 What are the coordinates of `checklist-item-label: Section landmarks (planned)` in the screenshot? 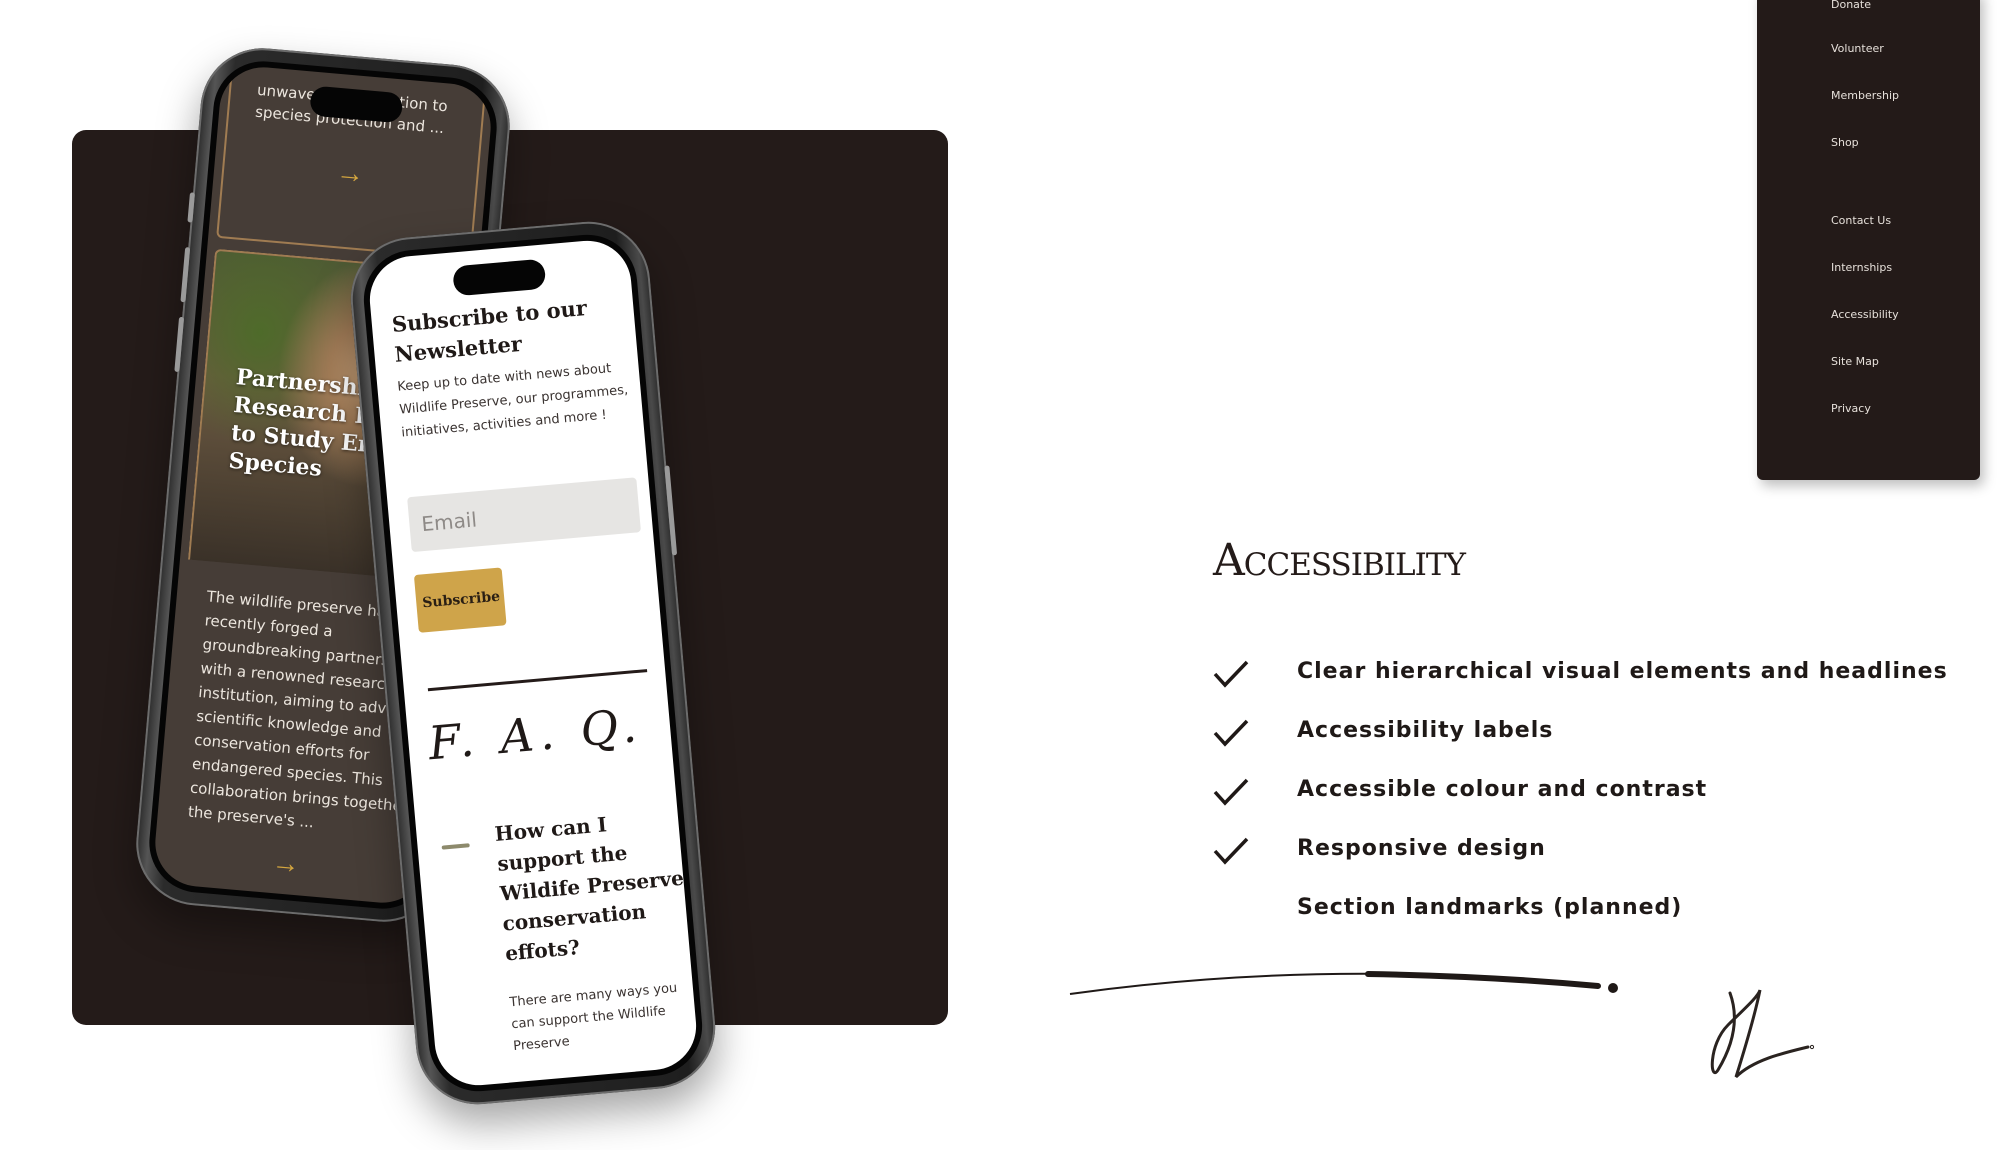 It's located at (1490, 907).